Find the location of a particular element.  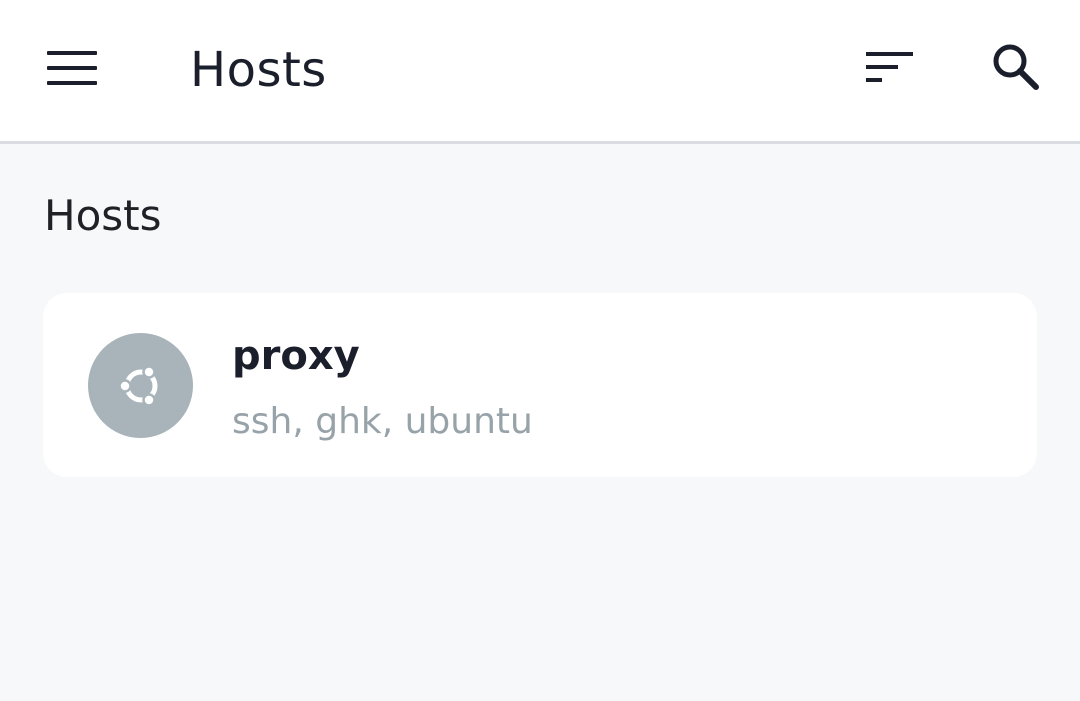

host-os-avatar is located at coordinates (140, 385).